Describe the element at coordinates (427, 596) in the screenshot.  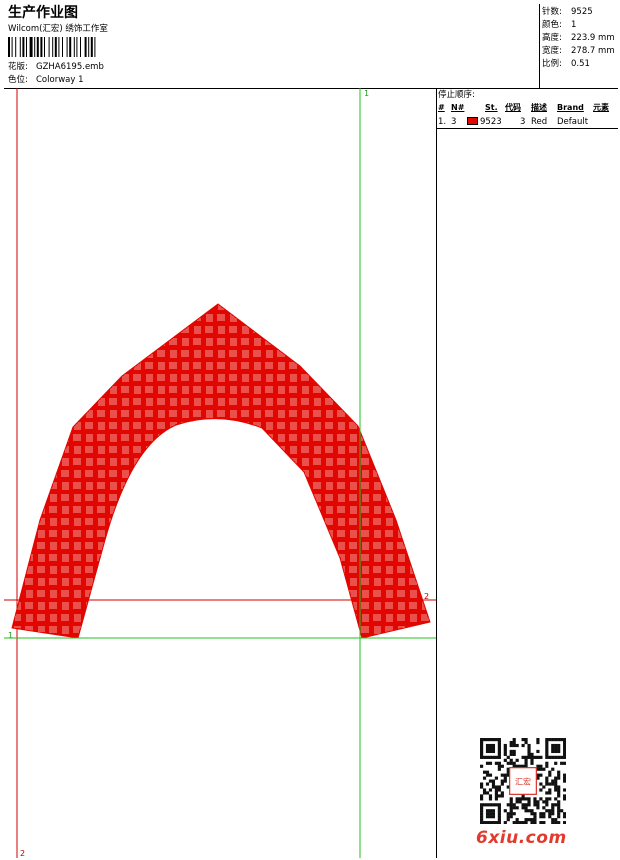
I see `guide-label-red-right: 2` at that location.